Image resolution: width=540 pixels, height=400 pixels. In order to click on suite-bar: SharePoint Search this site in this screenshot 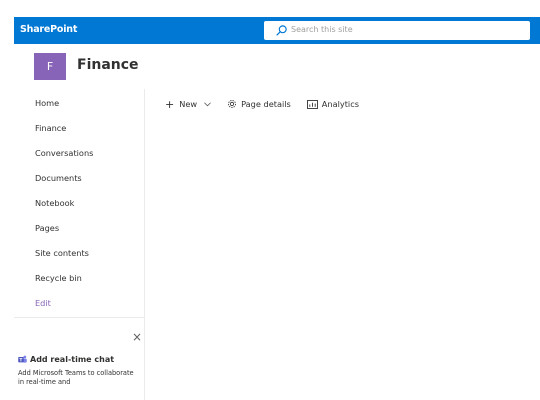, I will do `click(277, 30)`.